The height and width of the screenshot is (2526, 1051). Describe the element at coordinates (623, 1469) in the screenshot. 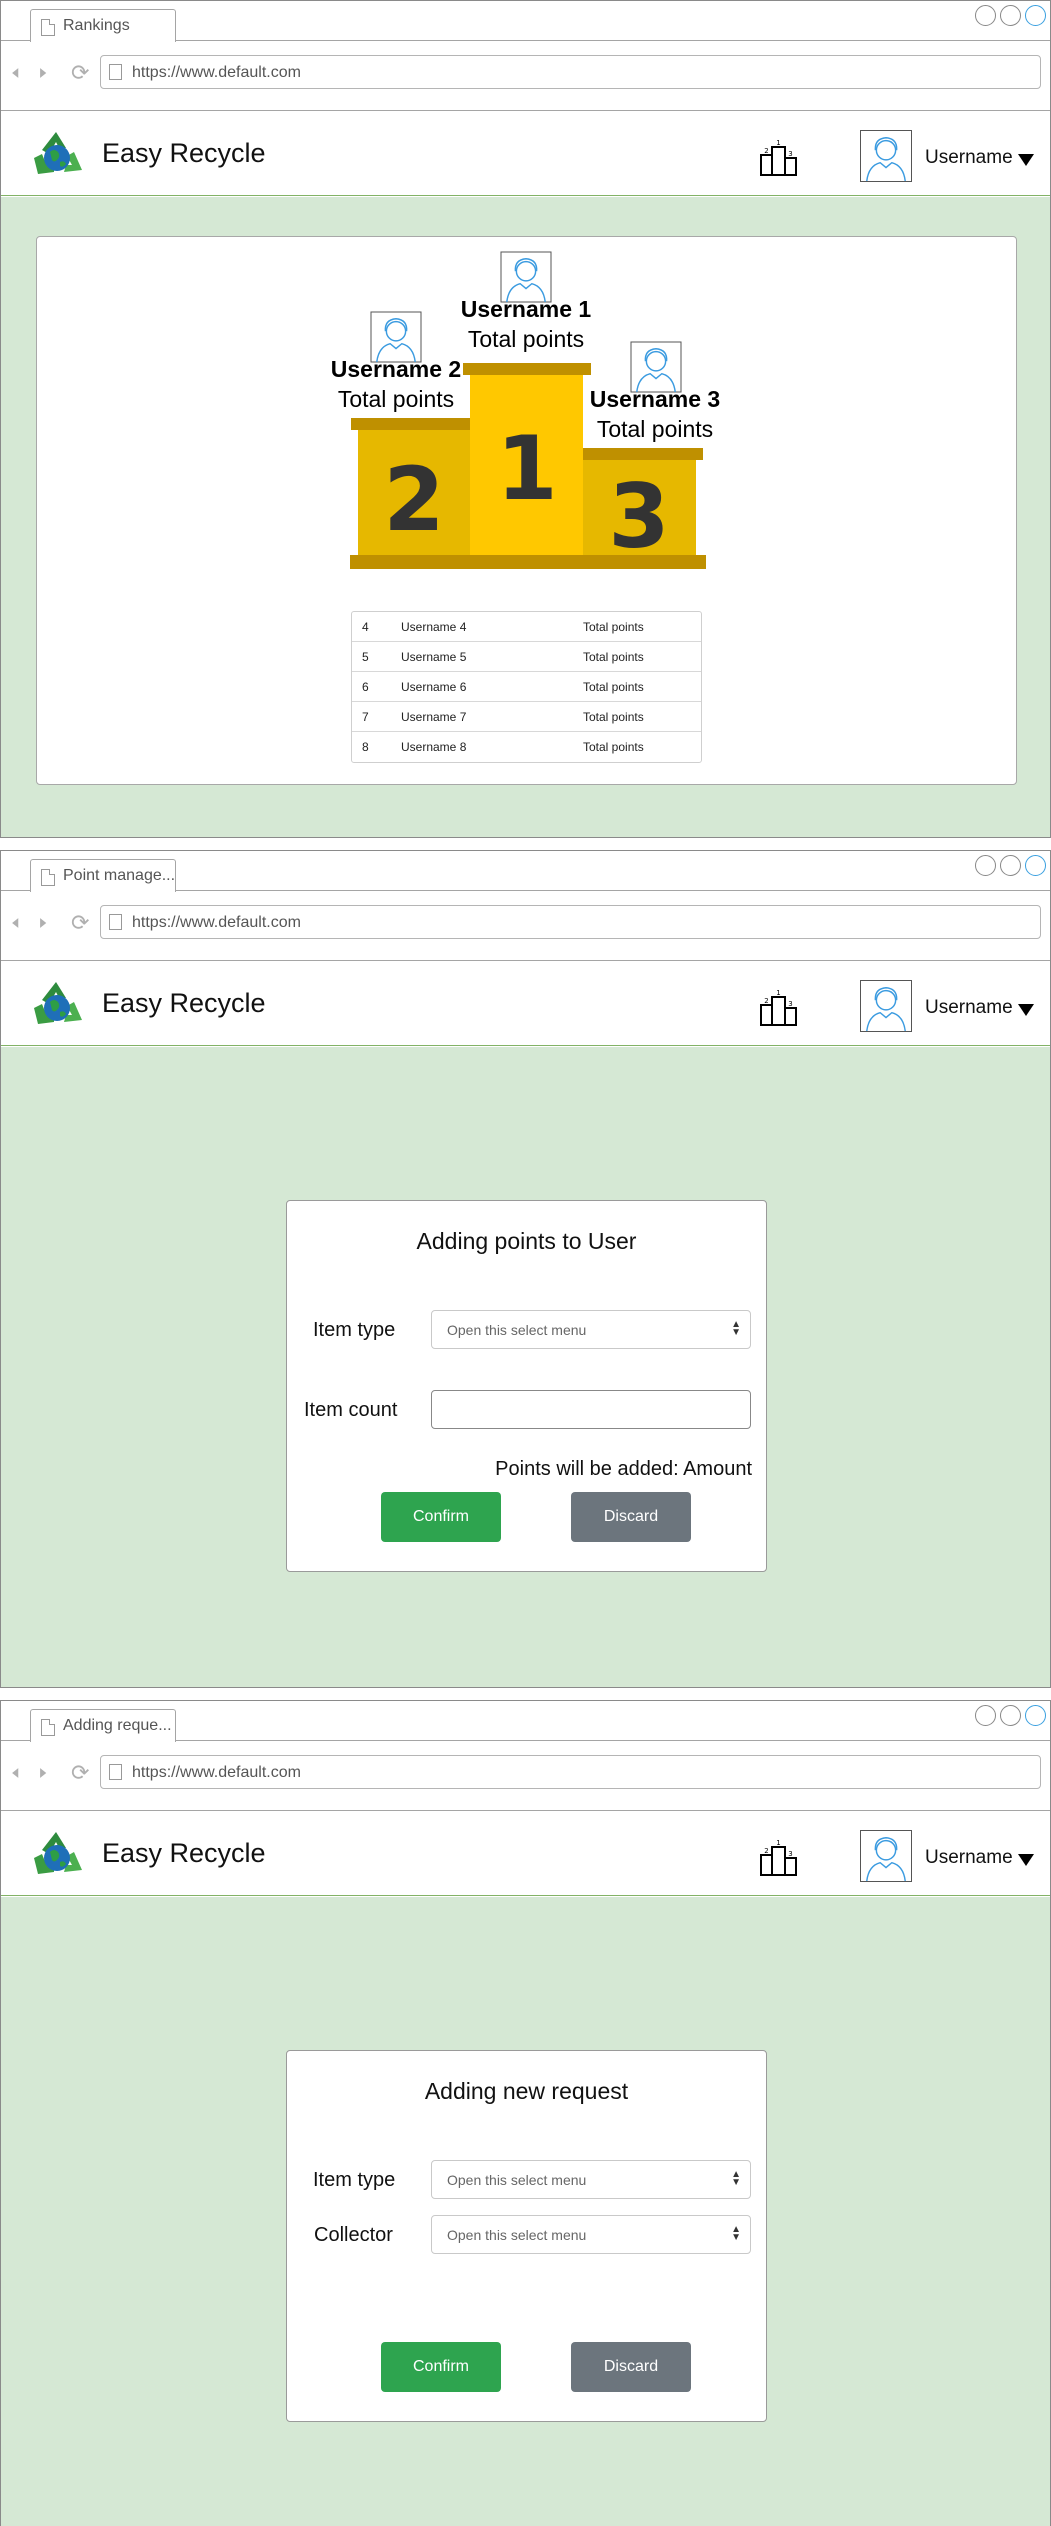

I see `points-preview-text: Points will be added: Amount` at that location.